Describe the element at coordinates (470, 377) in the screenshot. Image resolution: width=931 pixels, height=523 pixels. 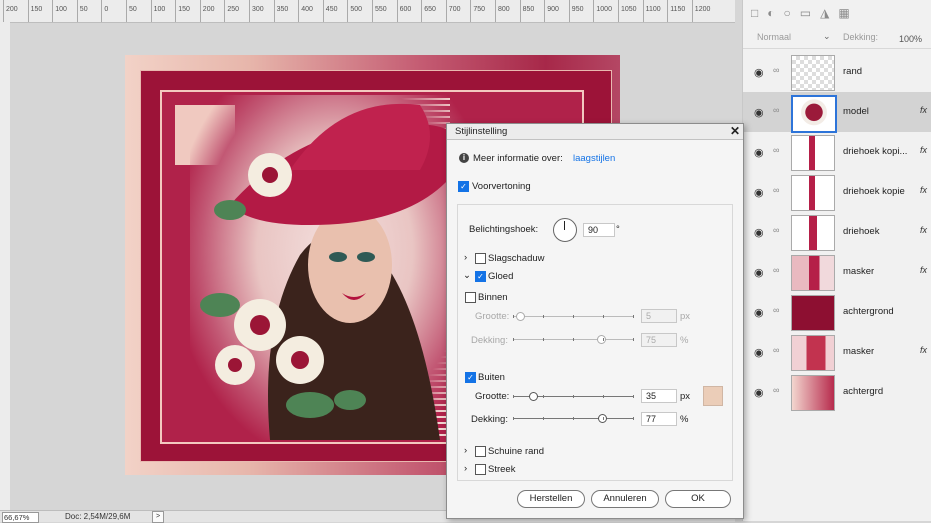
I see `outer-glow-checkbox: ✓` at that location.